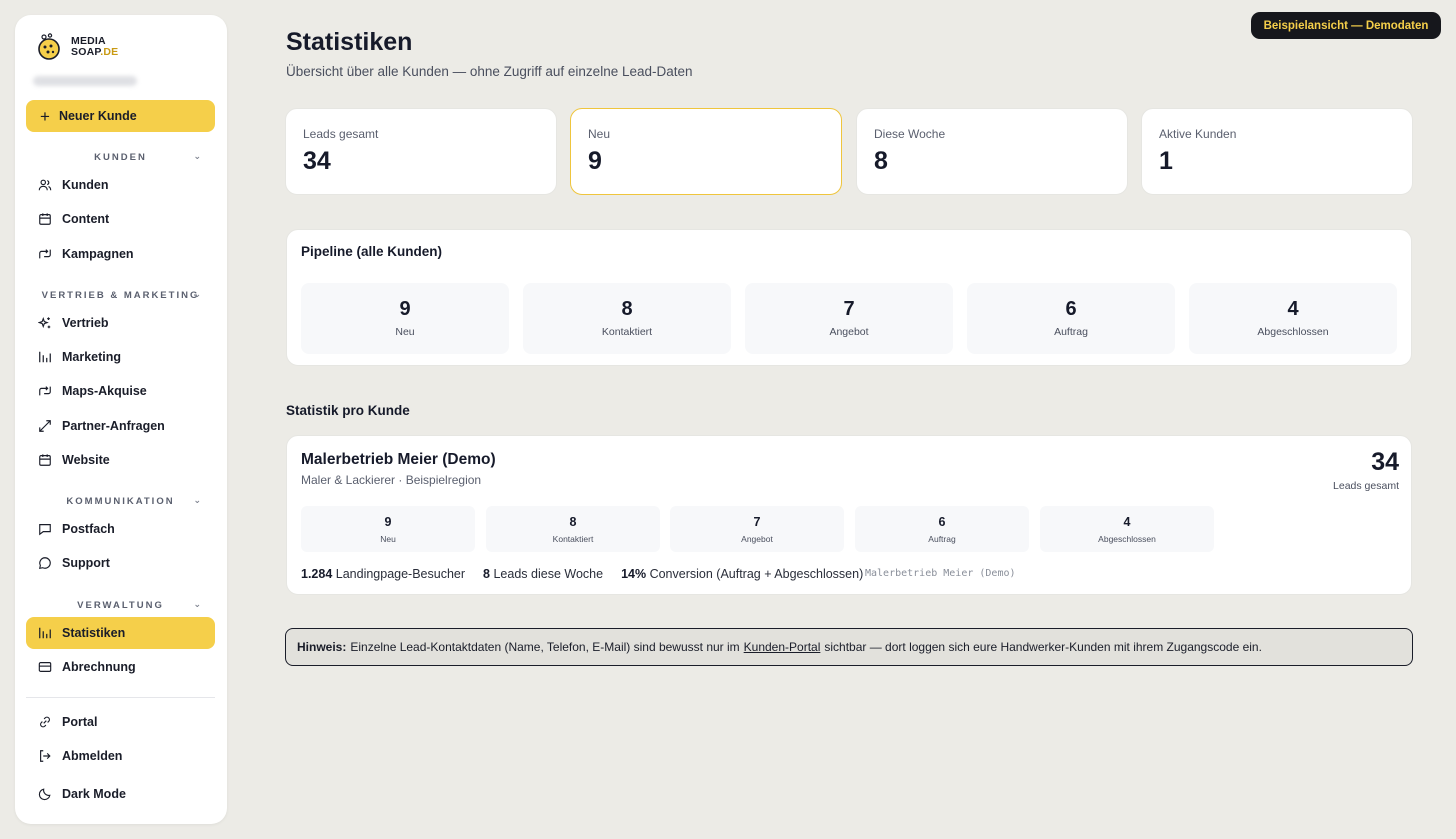 This screenshot has height=839, width=1456. I want to click on demo-badge: Beispielansicht — Demodaten, so click(1346, 25).